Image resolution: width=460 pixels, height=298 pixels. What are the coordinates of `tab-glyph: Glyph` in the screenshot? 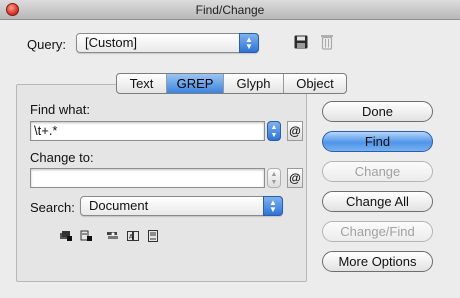 It's located at (254, 83).